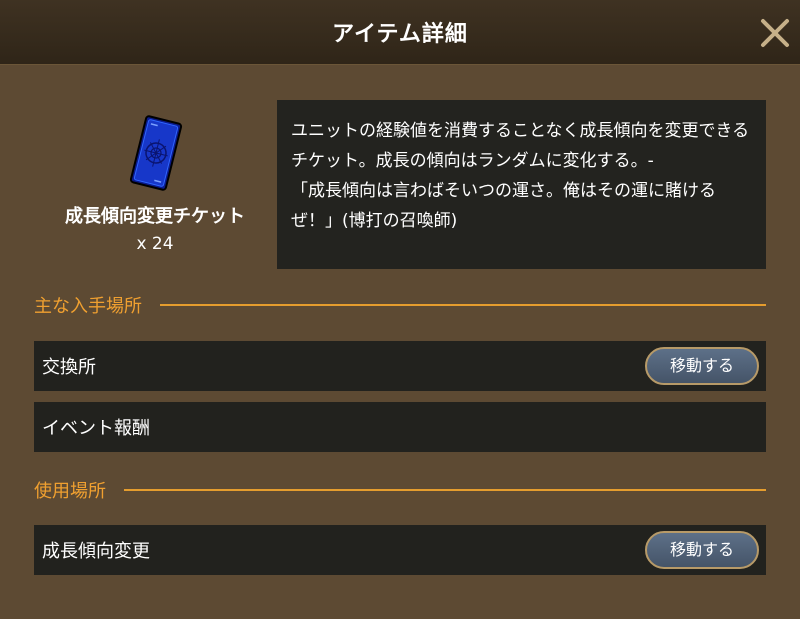 Image resolution: width=800 pixels, height=619 pixels. Describe the element at coordinates (96, 428) in the screenshot. I see `row-label: イベント報酬` at that location.